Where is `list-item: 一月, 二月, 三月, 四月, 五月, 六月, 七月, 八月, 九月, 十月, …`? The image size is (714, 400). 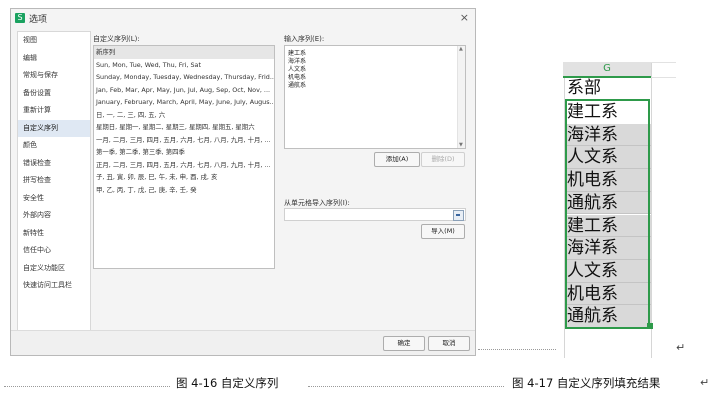 list-item: 一月, 二月, 三月, 四月, 五月, 六月, 七月, 八月, 九月, 十月, … is located at coordinates (184, 140).